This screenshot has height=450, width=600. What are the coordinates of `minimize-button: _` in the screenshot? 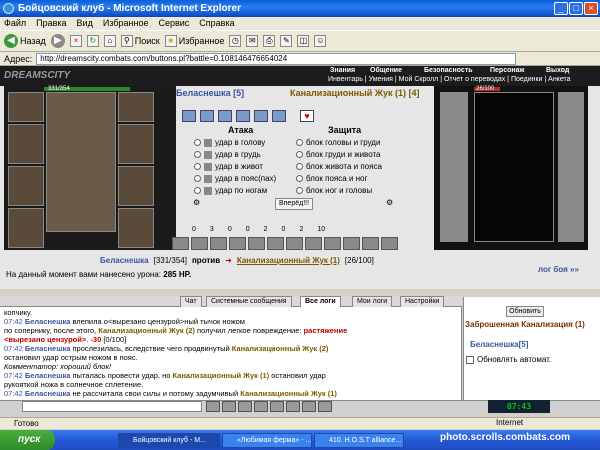 It's located at (561, 8).